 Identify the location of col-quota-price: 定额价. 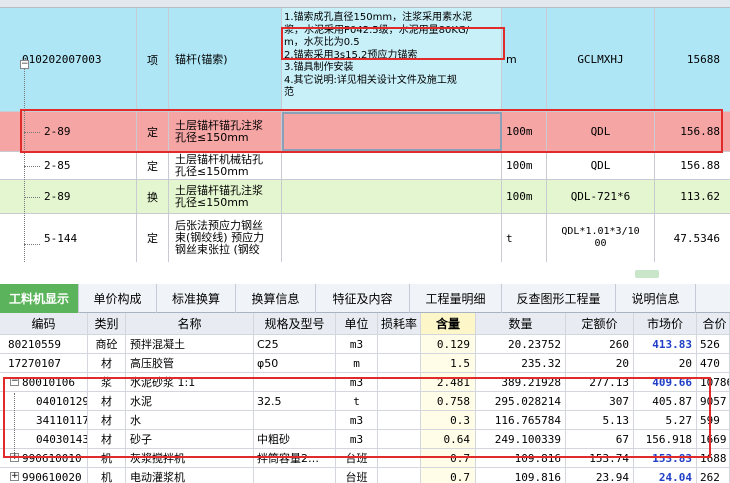
(600, 323).